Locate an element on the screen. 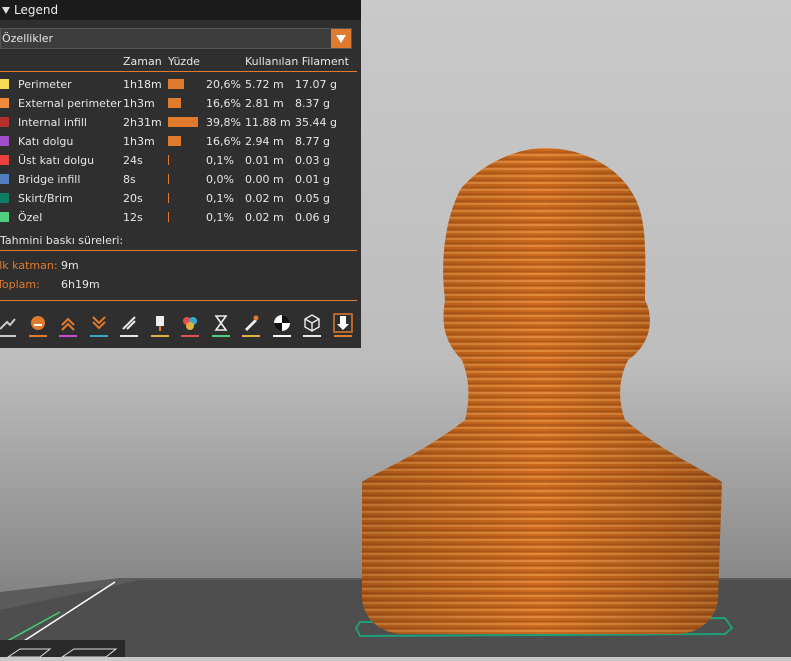 Image resolution: width=791 pixels, height=661 pixels. deretractions-icon is located at coordinates (99, 324).